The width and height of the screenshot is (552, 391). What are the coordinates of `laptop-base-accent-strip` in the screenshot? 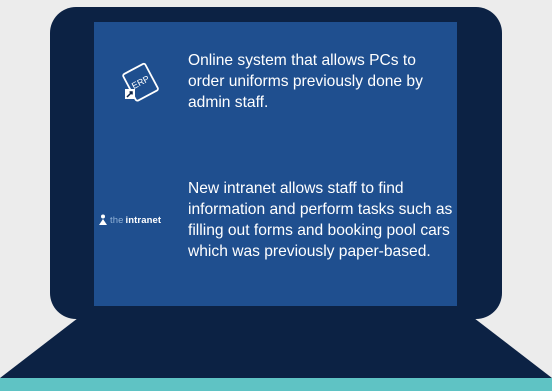 It's located at (276, 384).